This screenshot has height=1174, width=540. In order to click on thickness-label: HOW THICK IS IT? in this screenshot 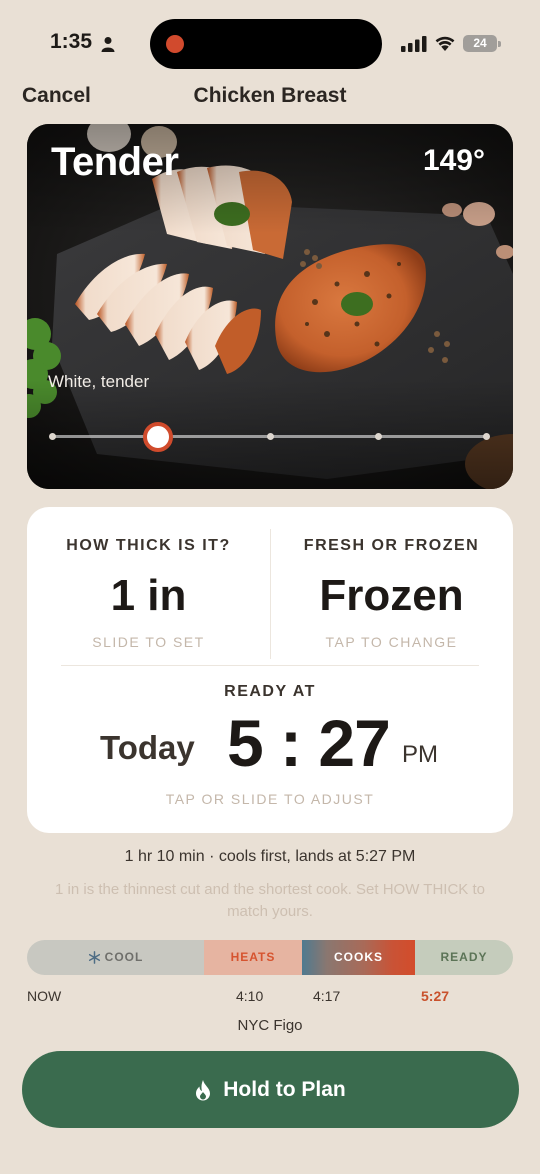, I will do `click(148, 545)`.